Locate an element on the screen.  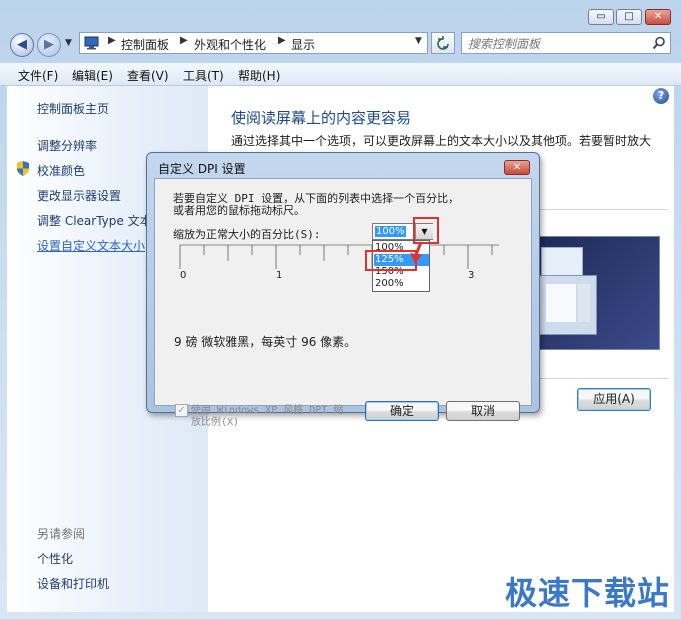
ruler-label-1: 1 is located at coordinates (279, 275).